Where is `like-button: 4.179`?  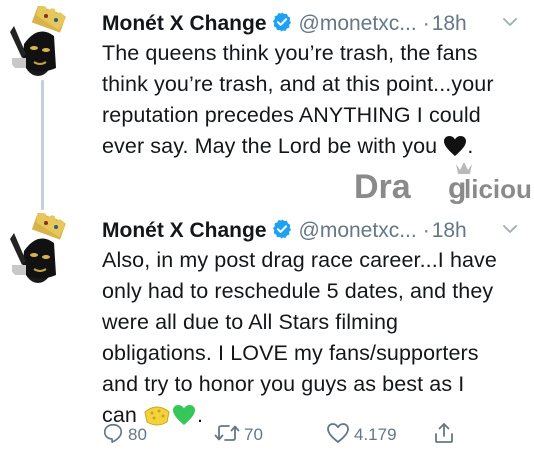 like-button: 4.179 is located at coordinates (361, 435).